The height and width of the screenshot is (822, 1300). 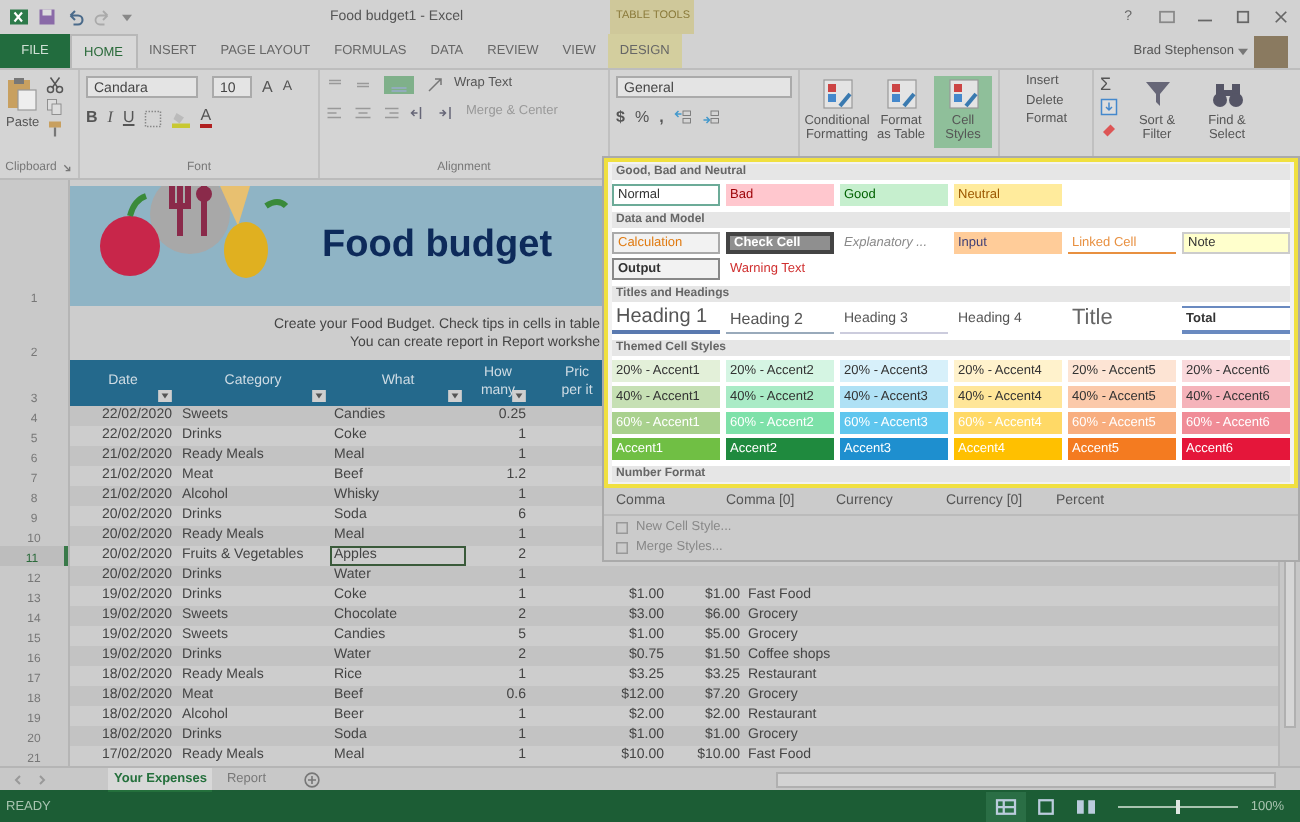 What do you see at coordinates (447, 113) in the screenshot?
I see `increase-indent-icon` at bounding box center [447, 113].